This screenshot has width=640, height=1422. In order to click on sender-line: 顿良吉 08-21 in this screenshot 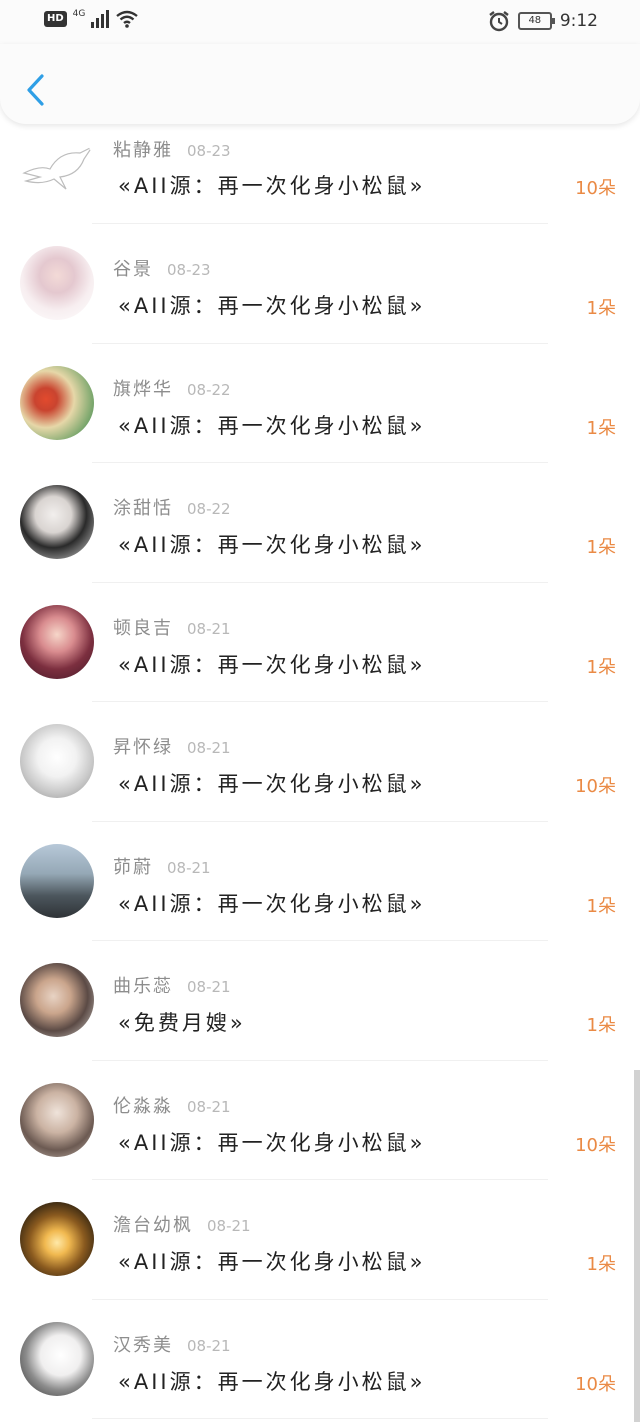, I will do `click(172, 627)`.